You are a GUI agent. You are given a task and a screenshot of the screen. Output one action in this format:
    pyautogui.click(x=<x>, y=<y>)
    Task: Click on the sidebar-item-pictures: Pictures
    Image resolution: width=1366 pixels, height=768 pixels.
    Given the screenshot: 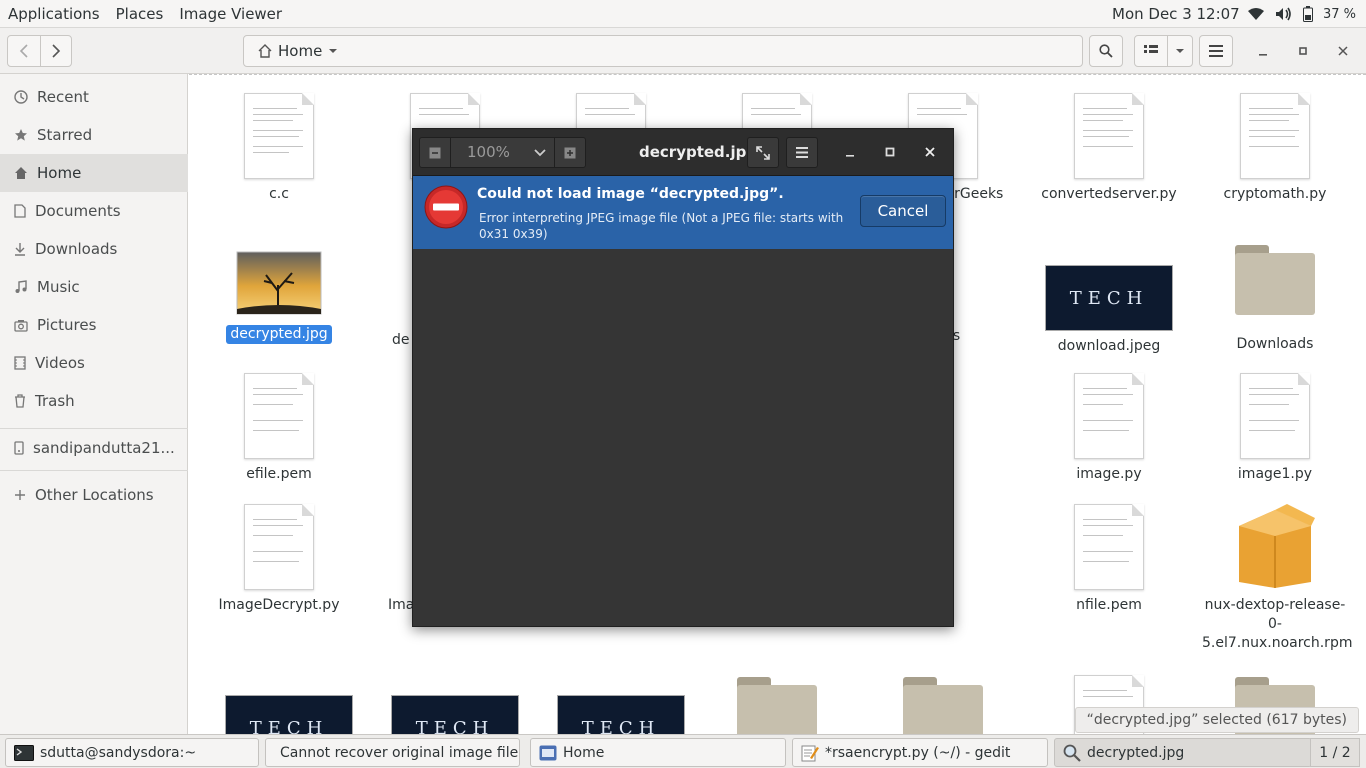 What is the action you would take?
    pyautogui.click(x=94, y=325)
    